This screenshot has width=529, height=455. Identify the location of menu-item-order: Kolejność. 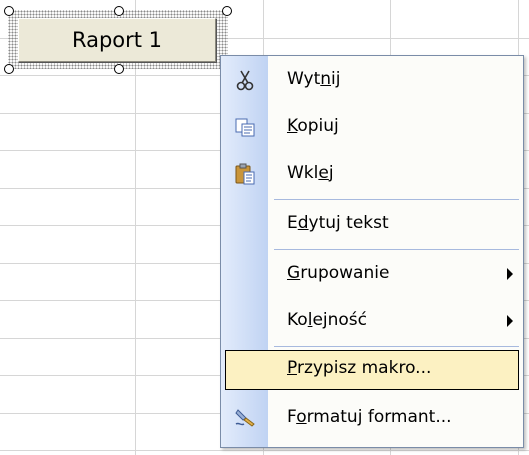
(372, 320).